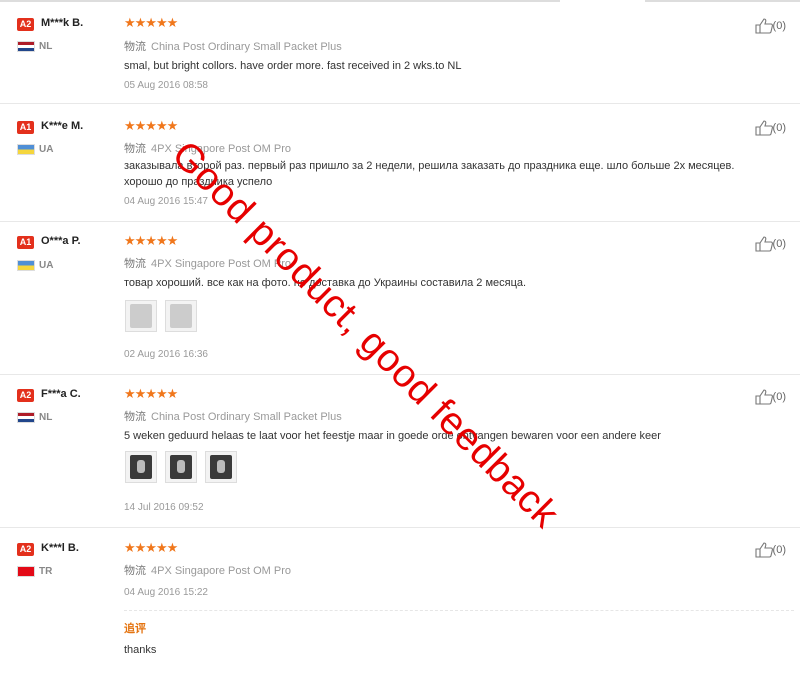  What do you see at coordinates (166, 592) in the screenshot?
I see `review-date: 04 Aug 2016 15:22` at bounding box center [166, 592].